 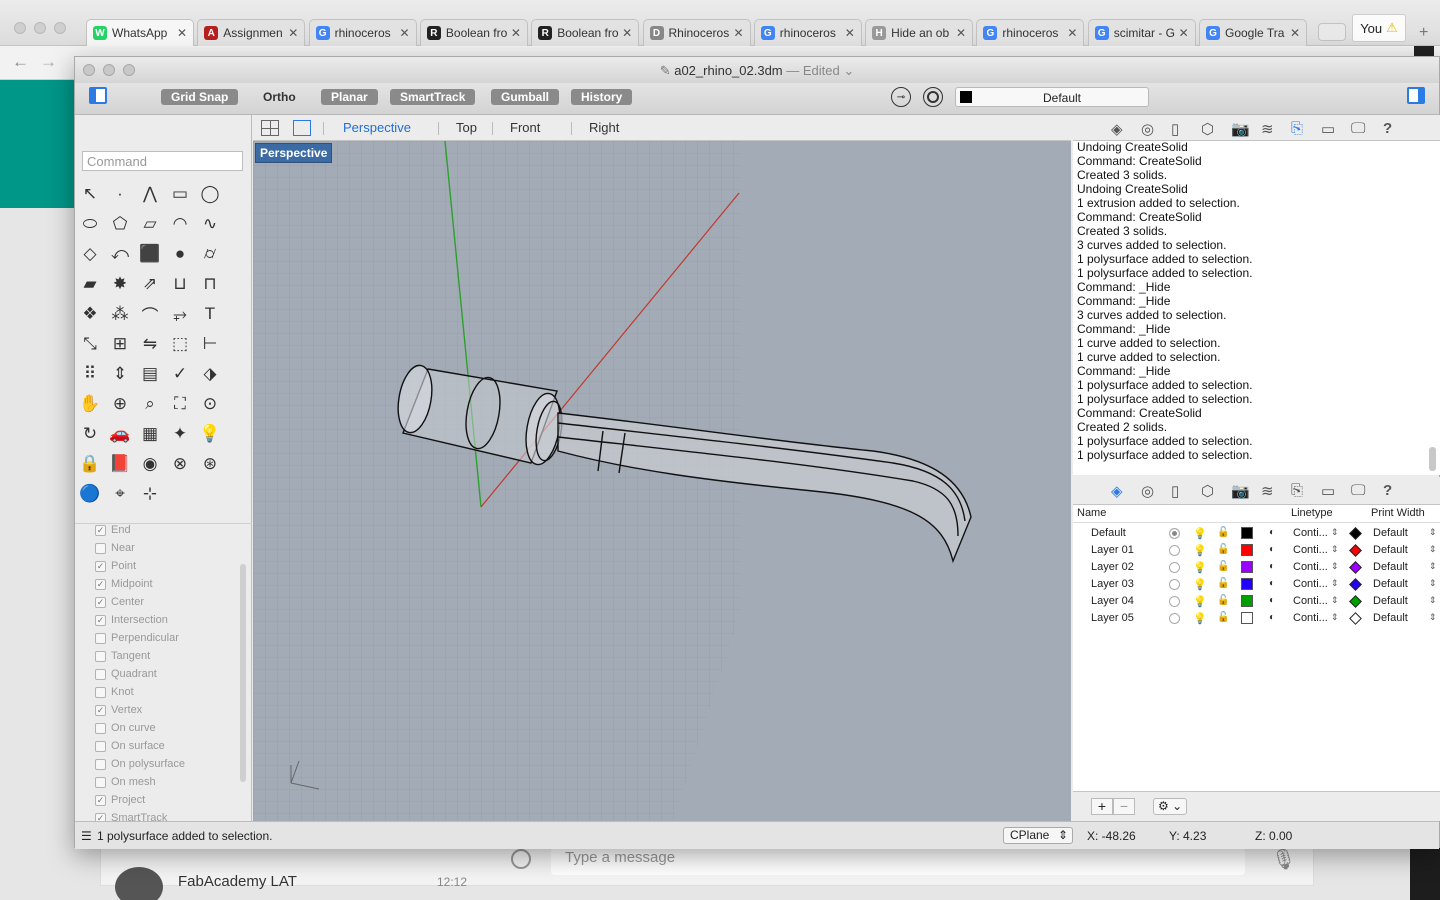 What do you see at coordinates (1038, 835) in the screenshot?
I see `cplane-select: CPlane ⇕` at bounding box center [1038, 835].